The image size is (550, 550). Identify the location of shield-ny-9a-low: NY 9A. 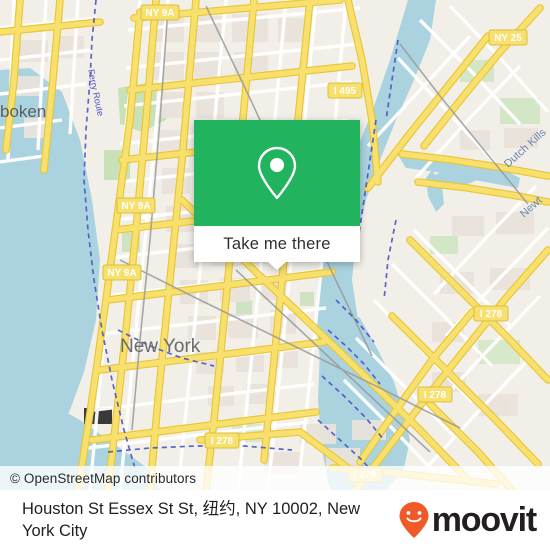
(122, 272).